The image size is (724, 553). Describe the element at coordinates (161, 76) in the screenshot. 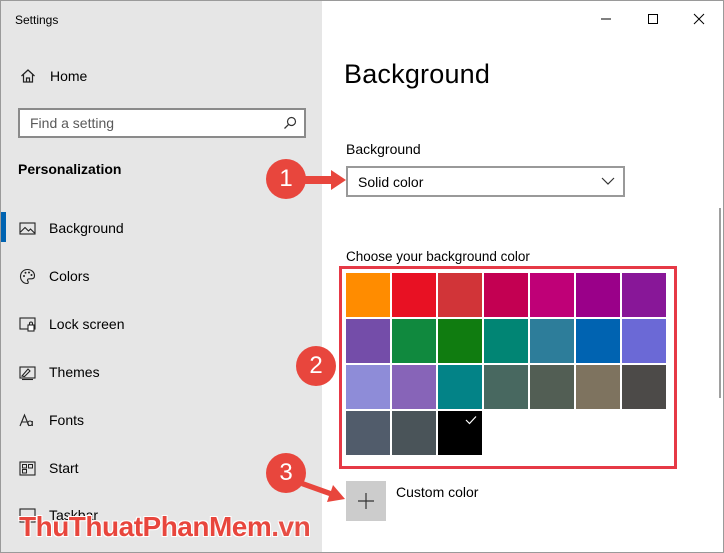

I see `sidebar-home: Home` at that location.